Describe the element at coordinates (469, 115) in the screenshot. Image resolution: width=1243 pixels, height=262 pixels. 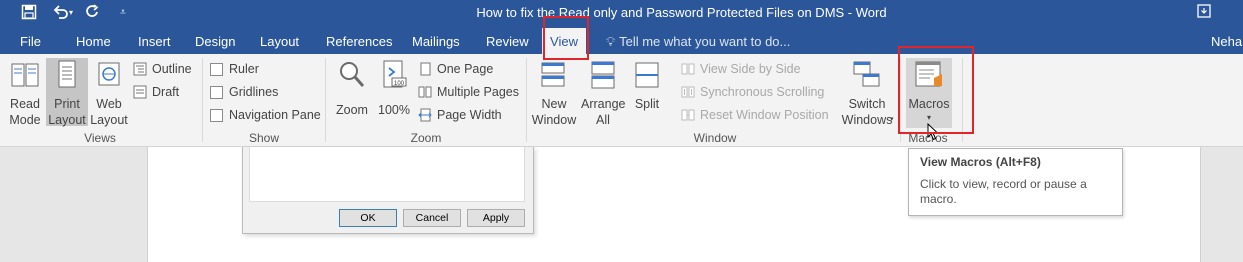
I see `page-width-label: Page Width` at that location.